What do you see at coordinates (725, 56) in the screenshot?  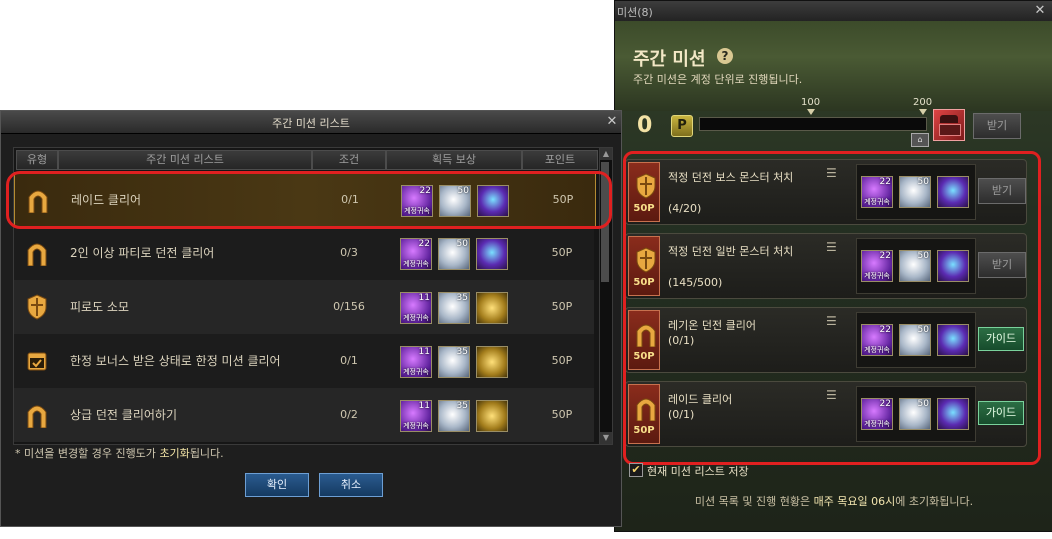 I see `help-icon: ?` at bounding box center [725, 56].